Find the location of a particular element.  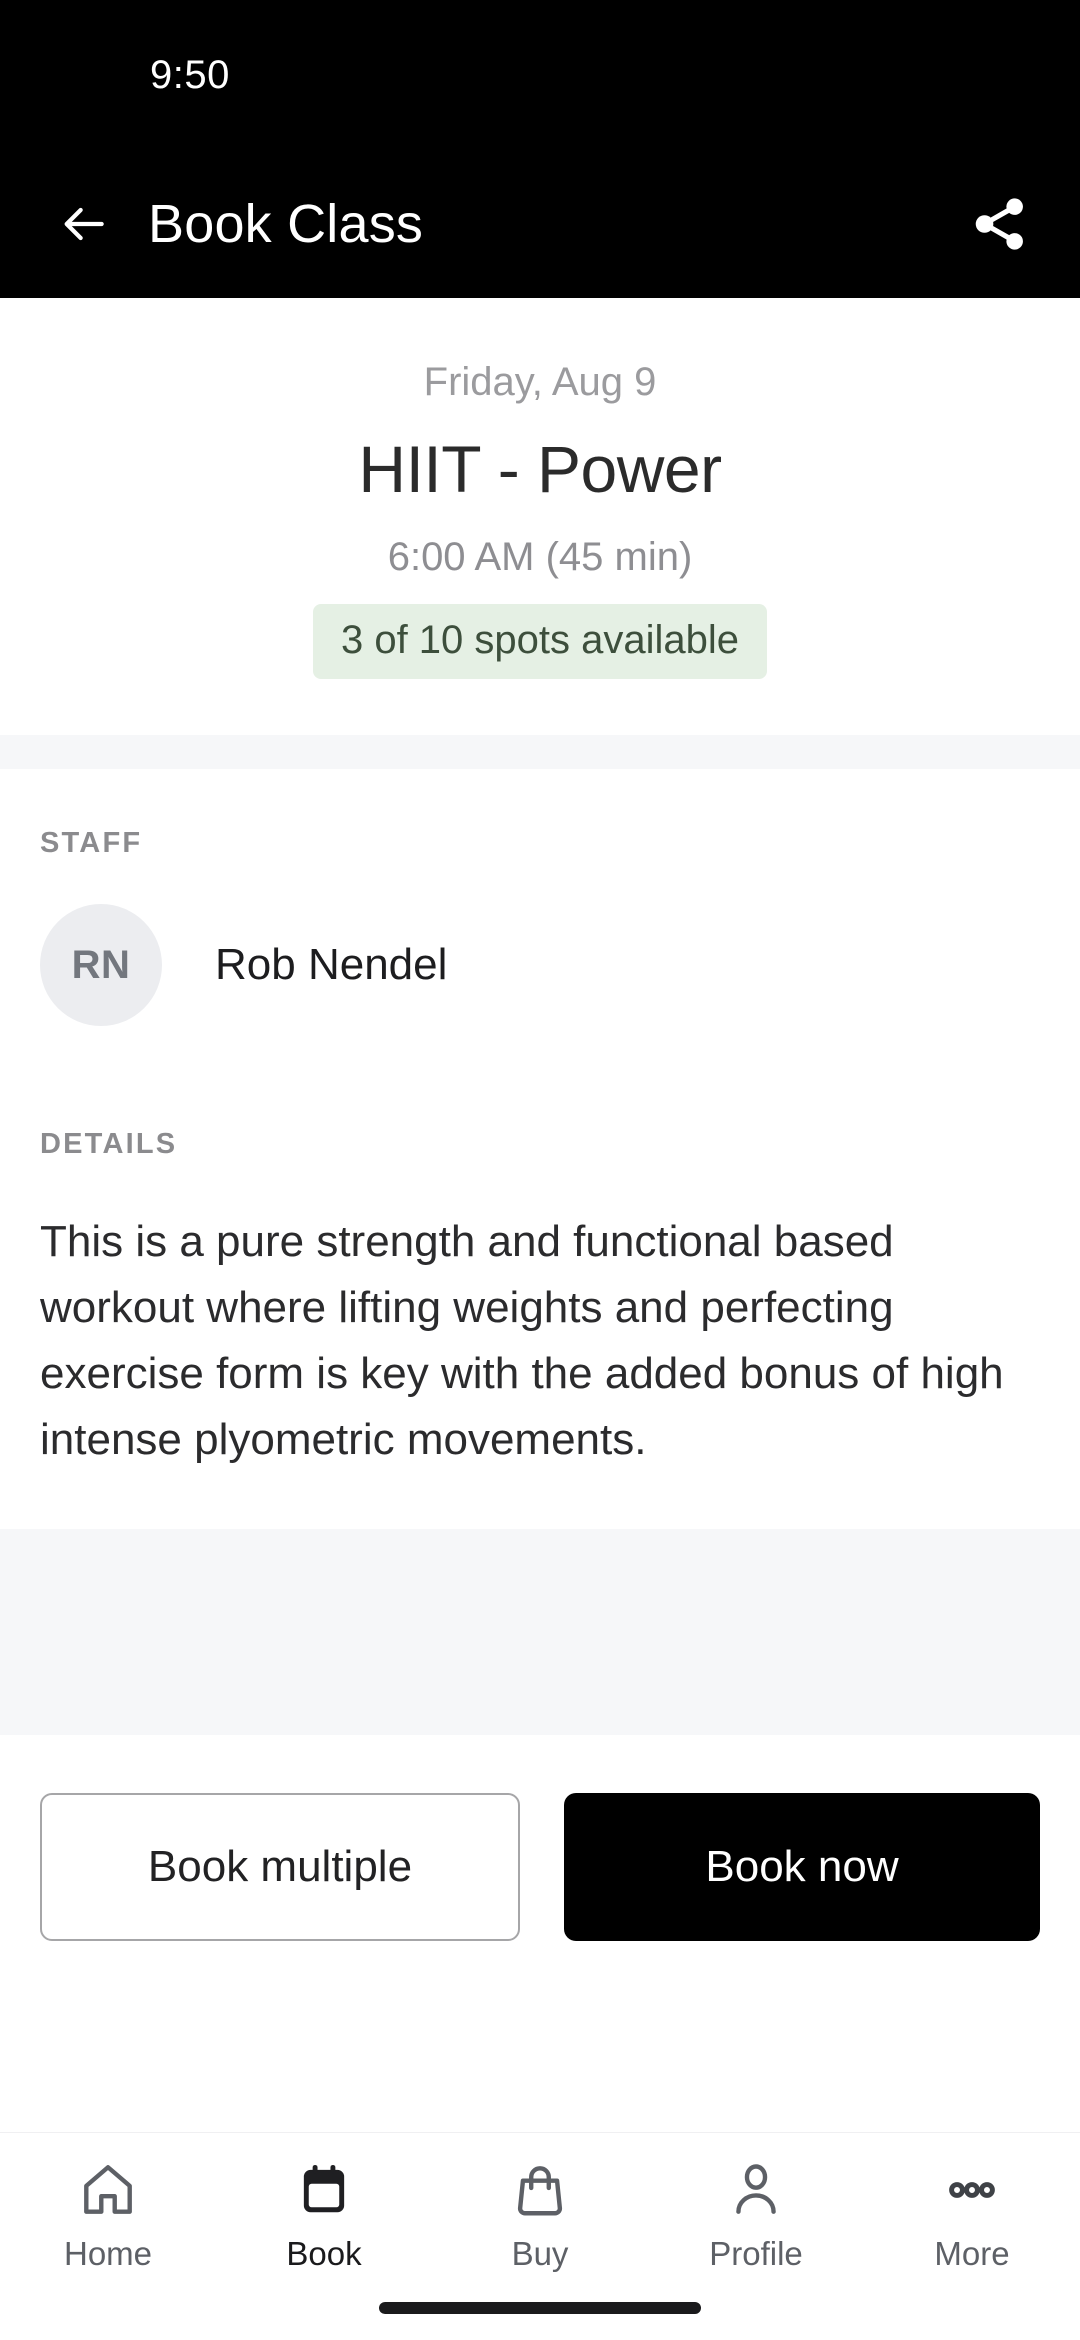

nav-item-buy: Buy is located at coordinates (540, 2216).